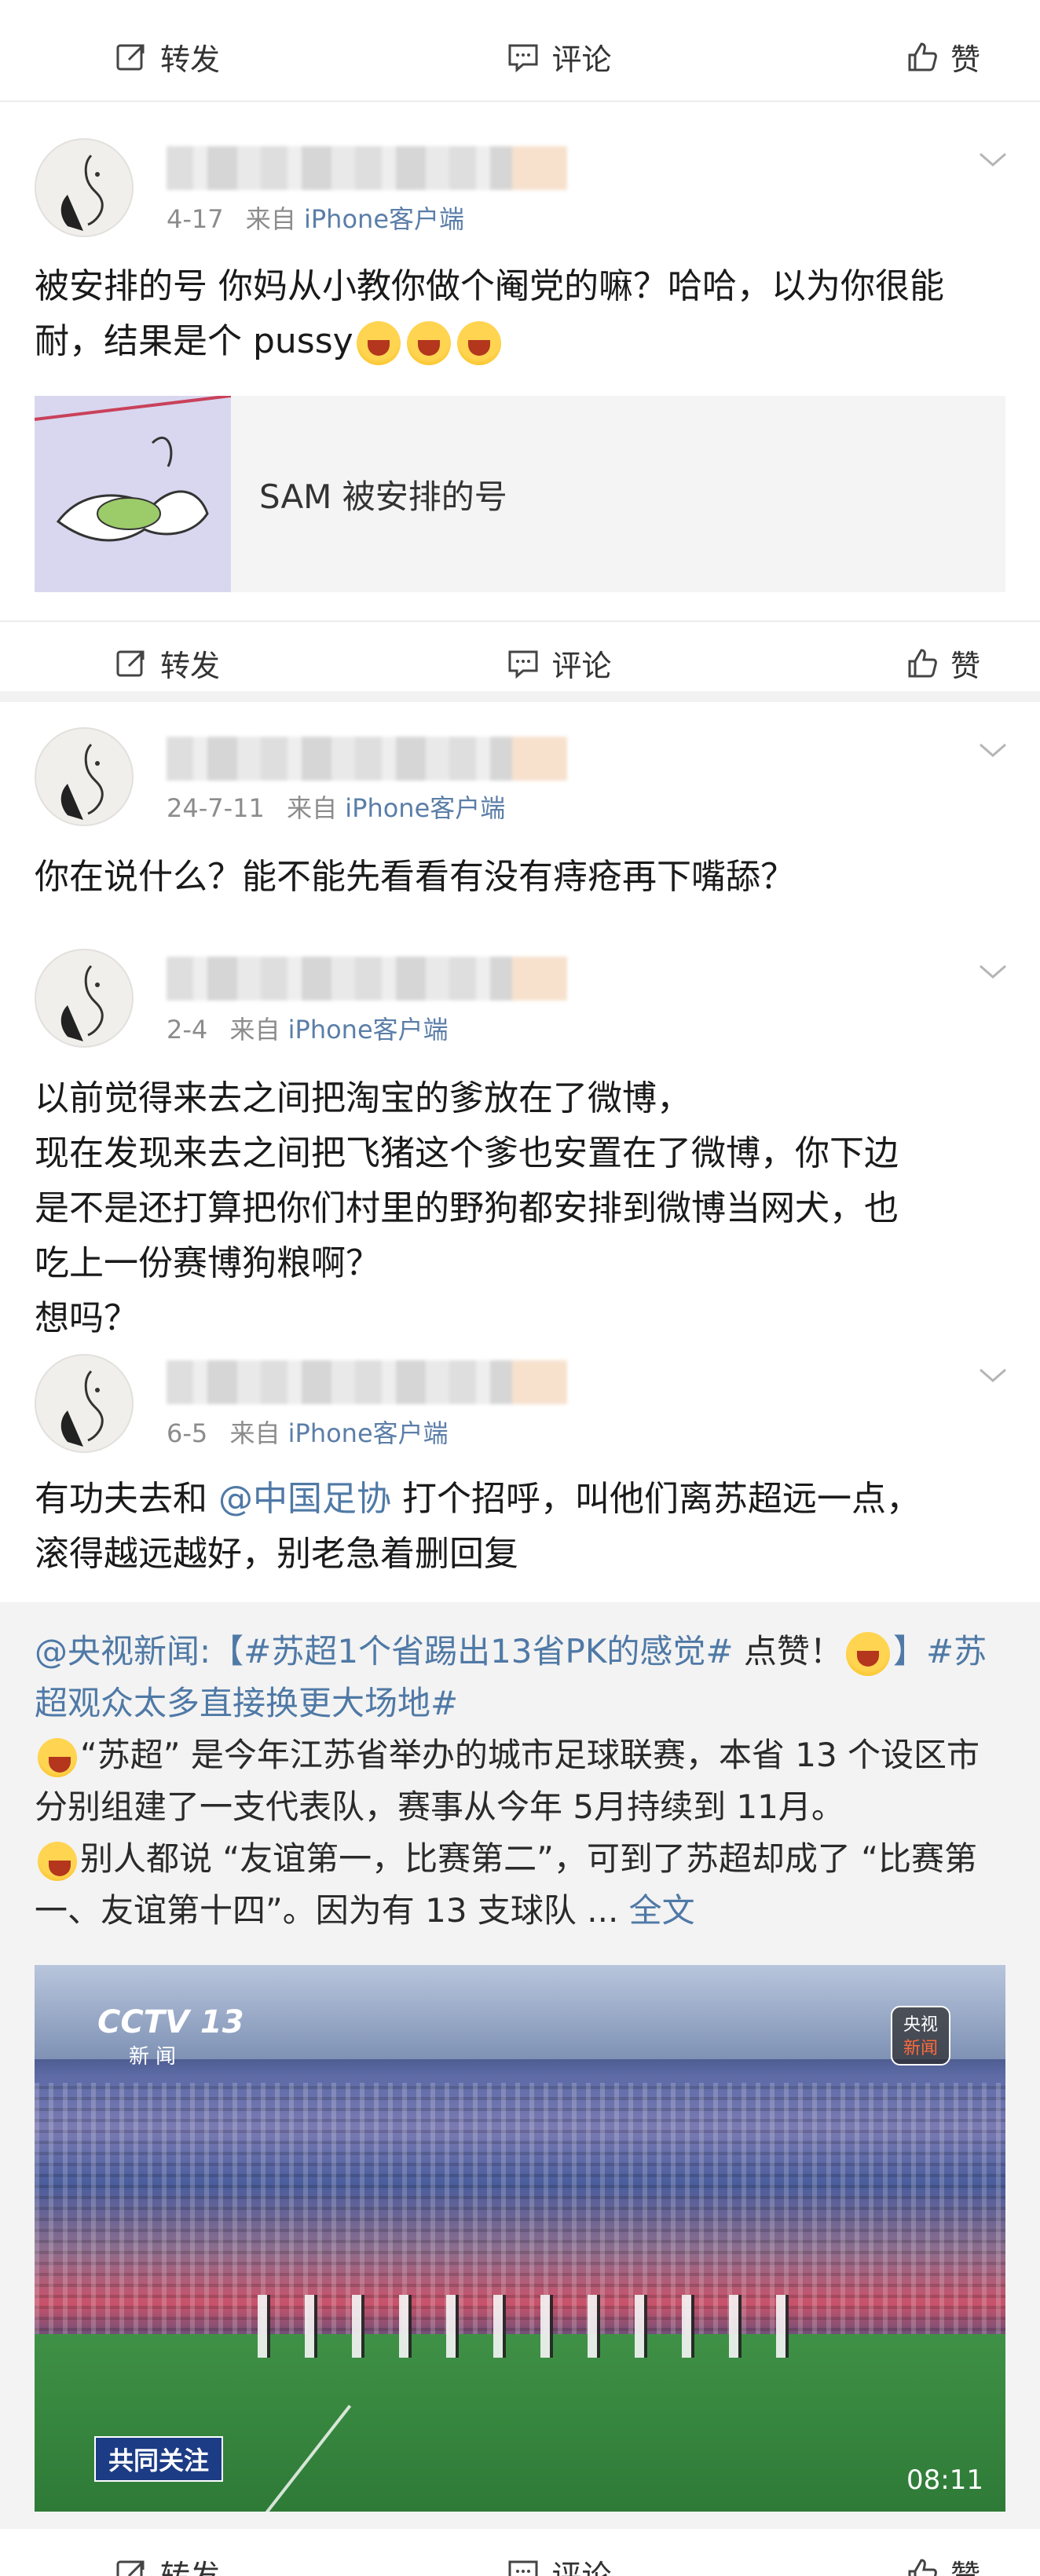 The image size is (1040, 2576). I want to click on action-bar-bottom: 转发 评论 赞, so click(520, 2554).